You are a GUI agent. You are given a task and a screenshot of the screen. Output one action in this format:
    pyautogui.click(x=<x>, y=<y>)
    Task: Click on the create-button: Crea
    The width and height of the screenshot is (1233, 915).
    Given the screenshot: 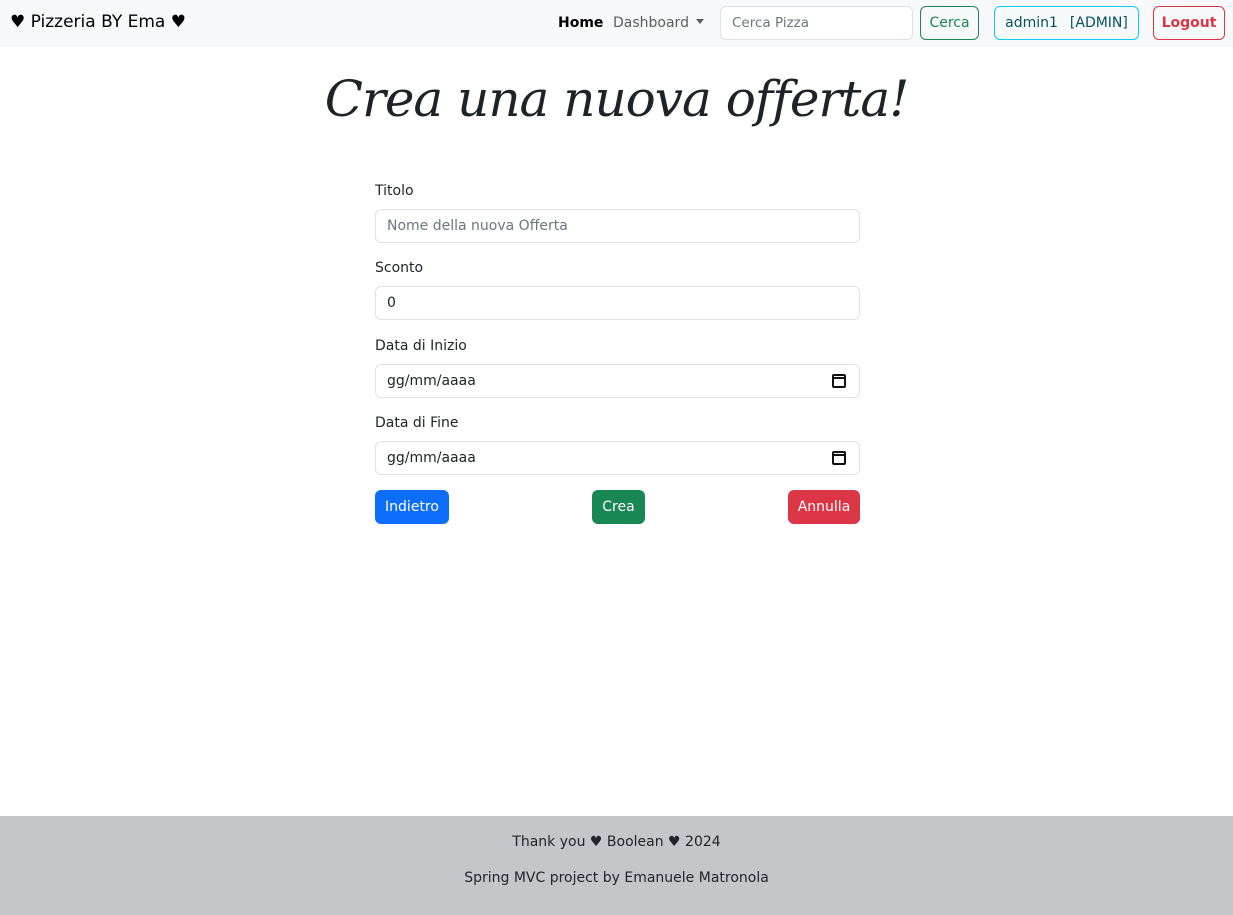 What is the action you would take?
    pyautogui.click(x=618, y=507)
    